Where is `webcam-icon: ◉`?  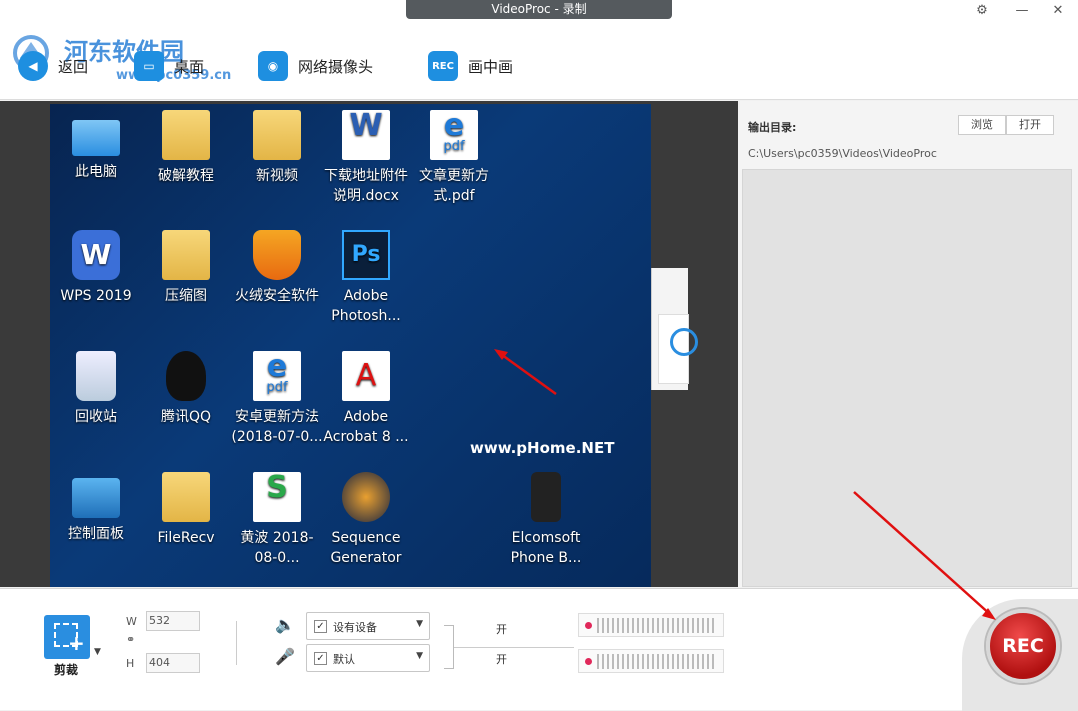
webcam-icon: ◉ is located at coordinates (273, 66).